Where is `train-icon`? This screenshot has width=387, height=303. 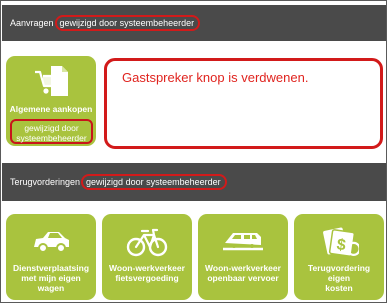
train-icon is located at coordinates (243, 241).